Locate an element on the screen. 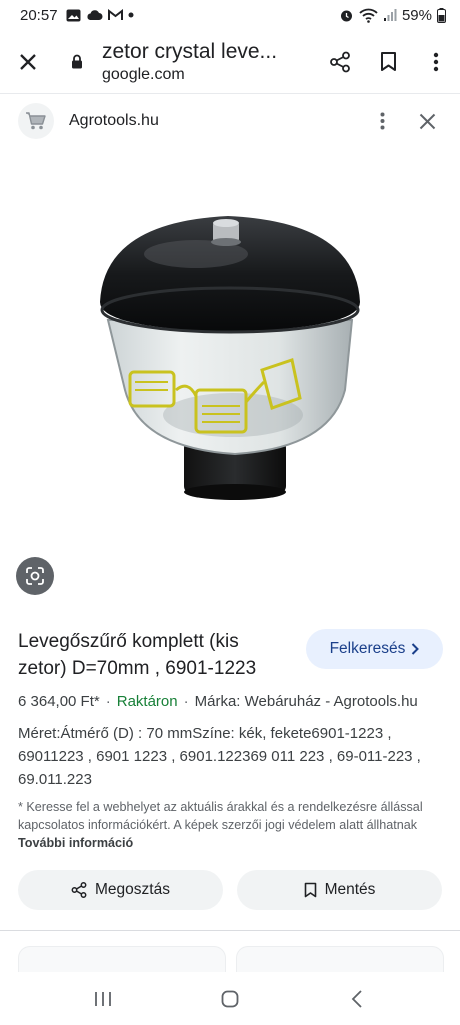 The image size is (460, 1025). page-domain: google.com is located at coordinates (143, 74).